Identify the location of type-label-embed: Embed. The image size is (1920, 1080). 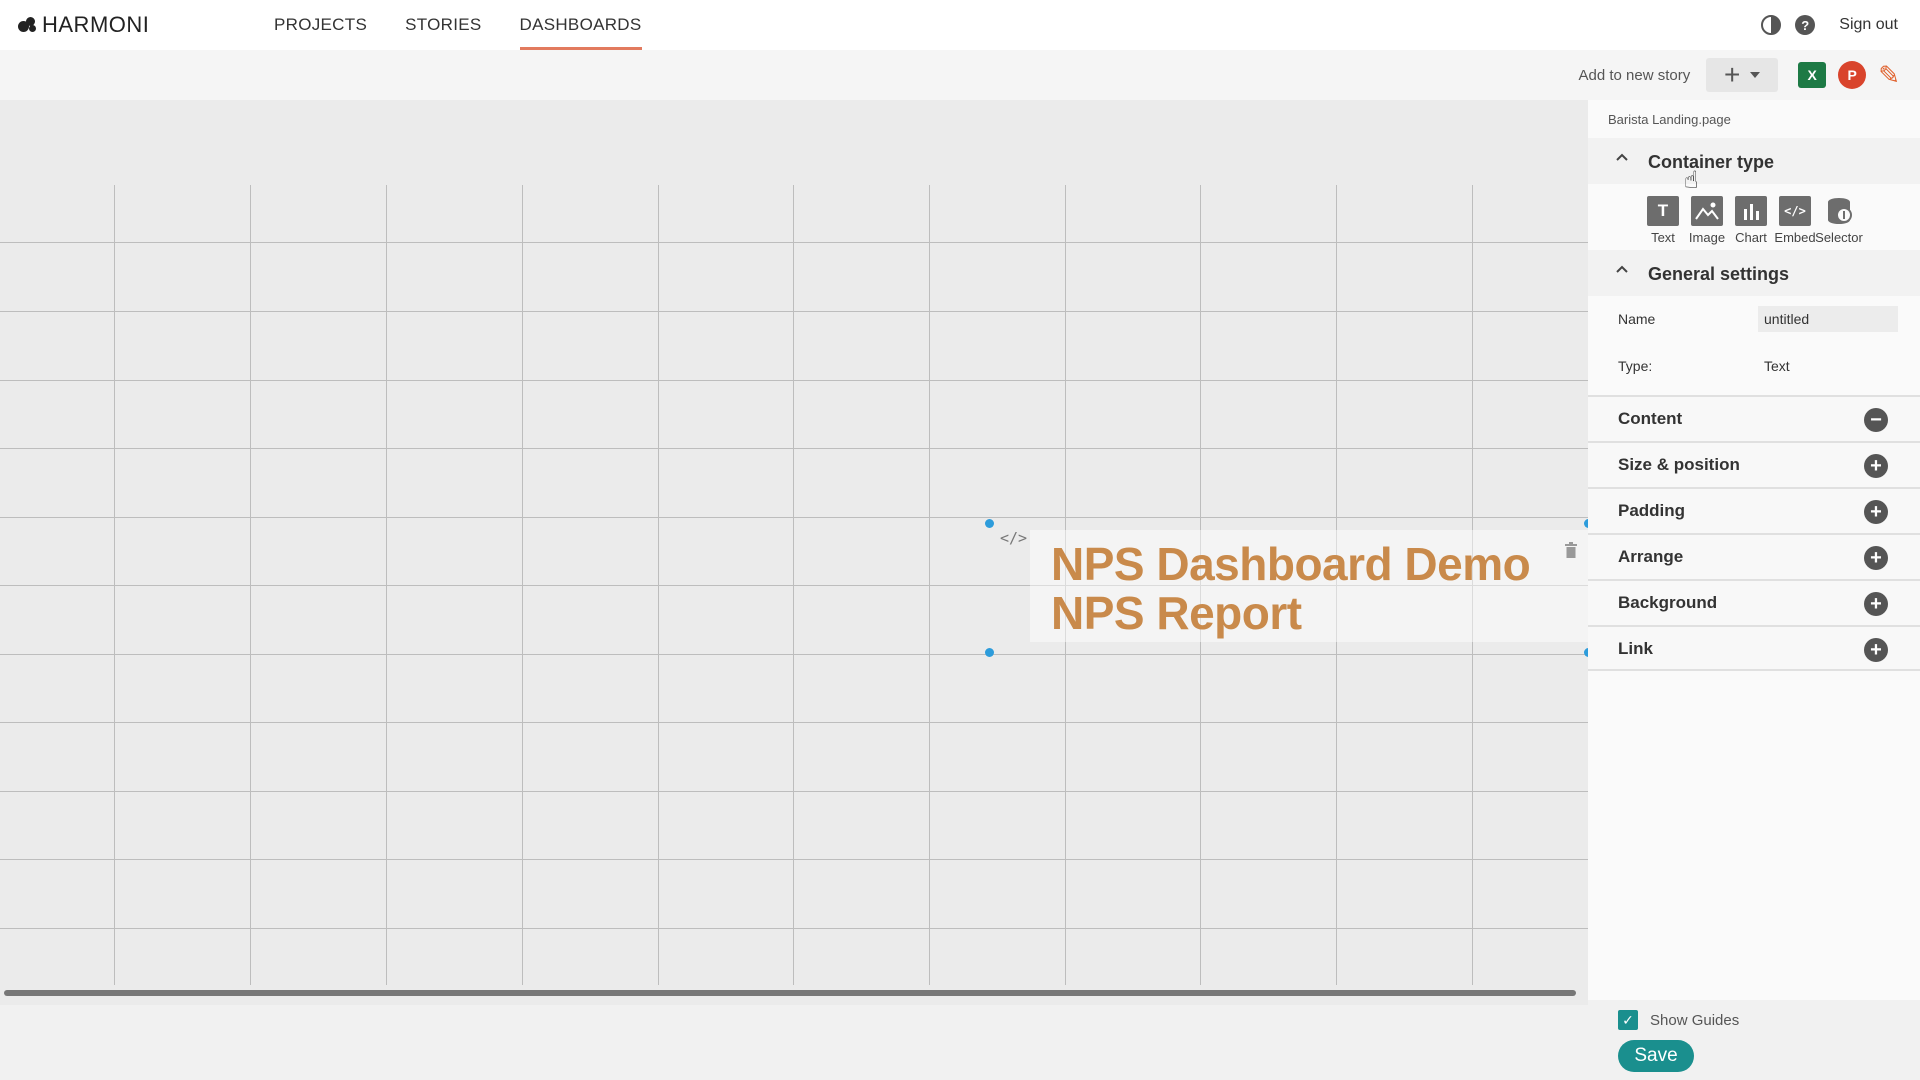
(1795, 237).